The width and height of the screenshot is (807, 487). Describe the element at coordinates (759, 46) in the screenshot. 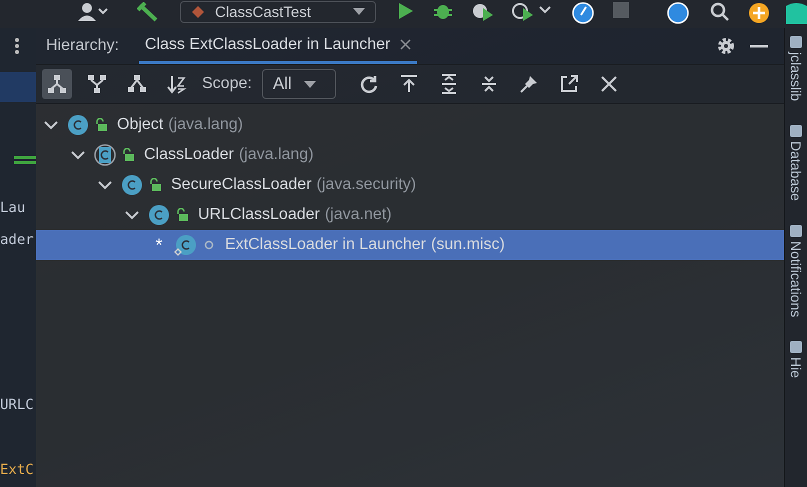

I see `minimize-icon` at that location.